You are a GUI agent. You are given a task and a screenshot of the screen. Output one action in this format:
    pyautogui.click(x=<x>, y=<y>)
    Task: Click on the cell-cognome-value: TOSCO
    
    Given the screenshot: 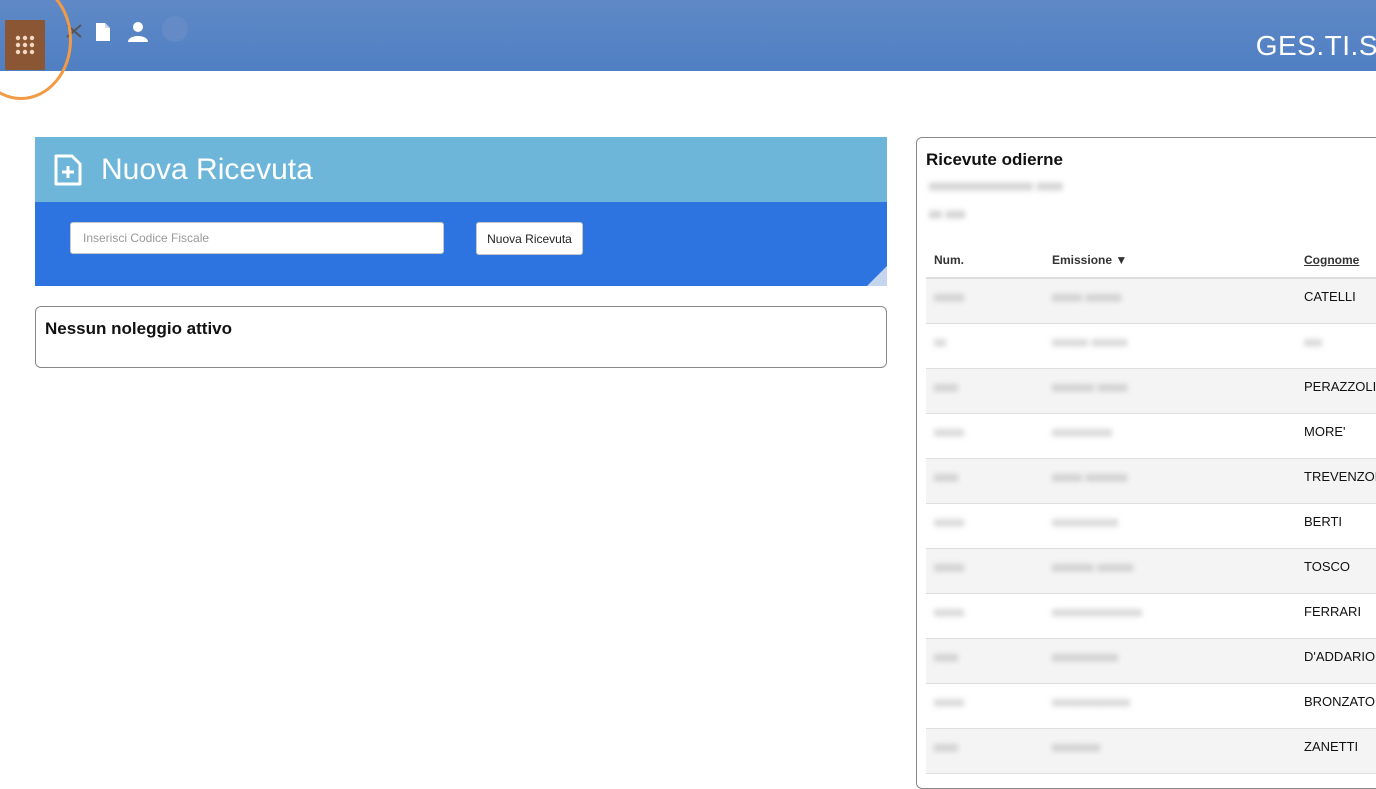 What is the action you would take?
    pyautogui.click(x=1327, y=566)
    